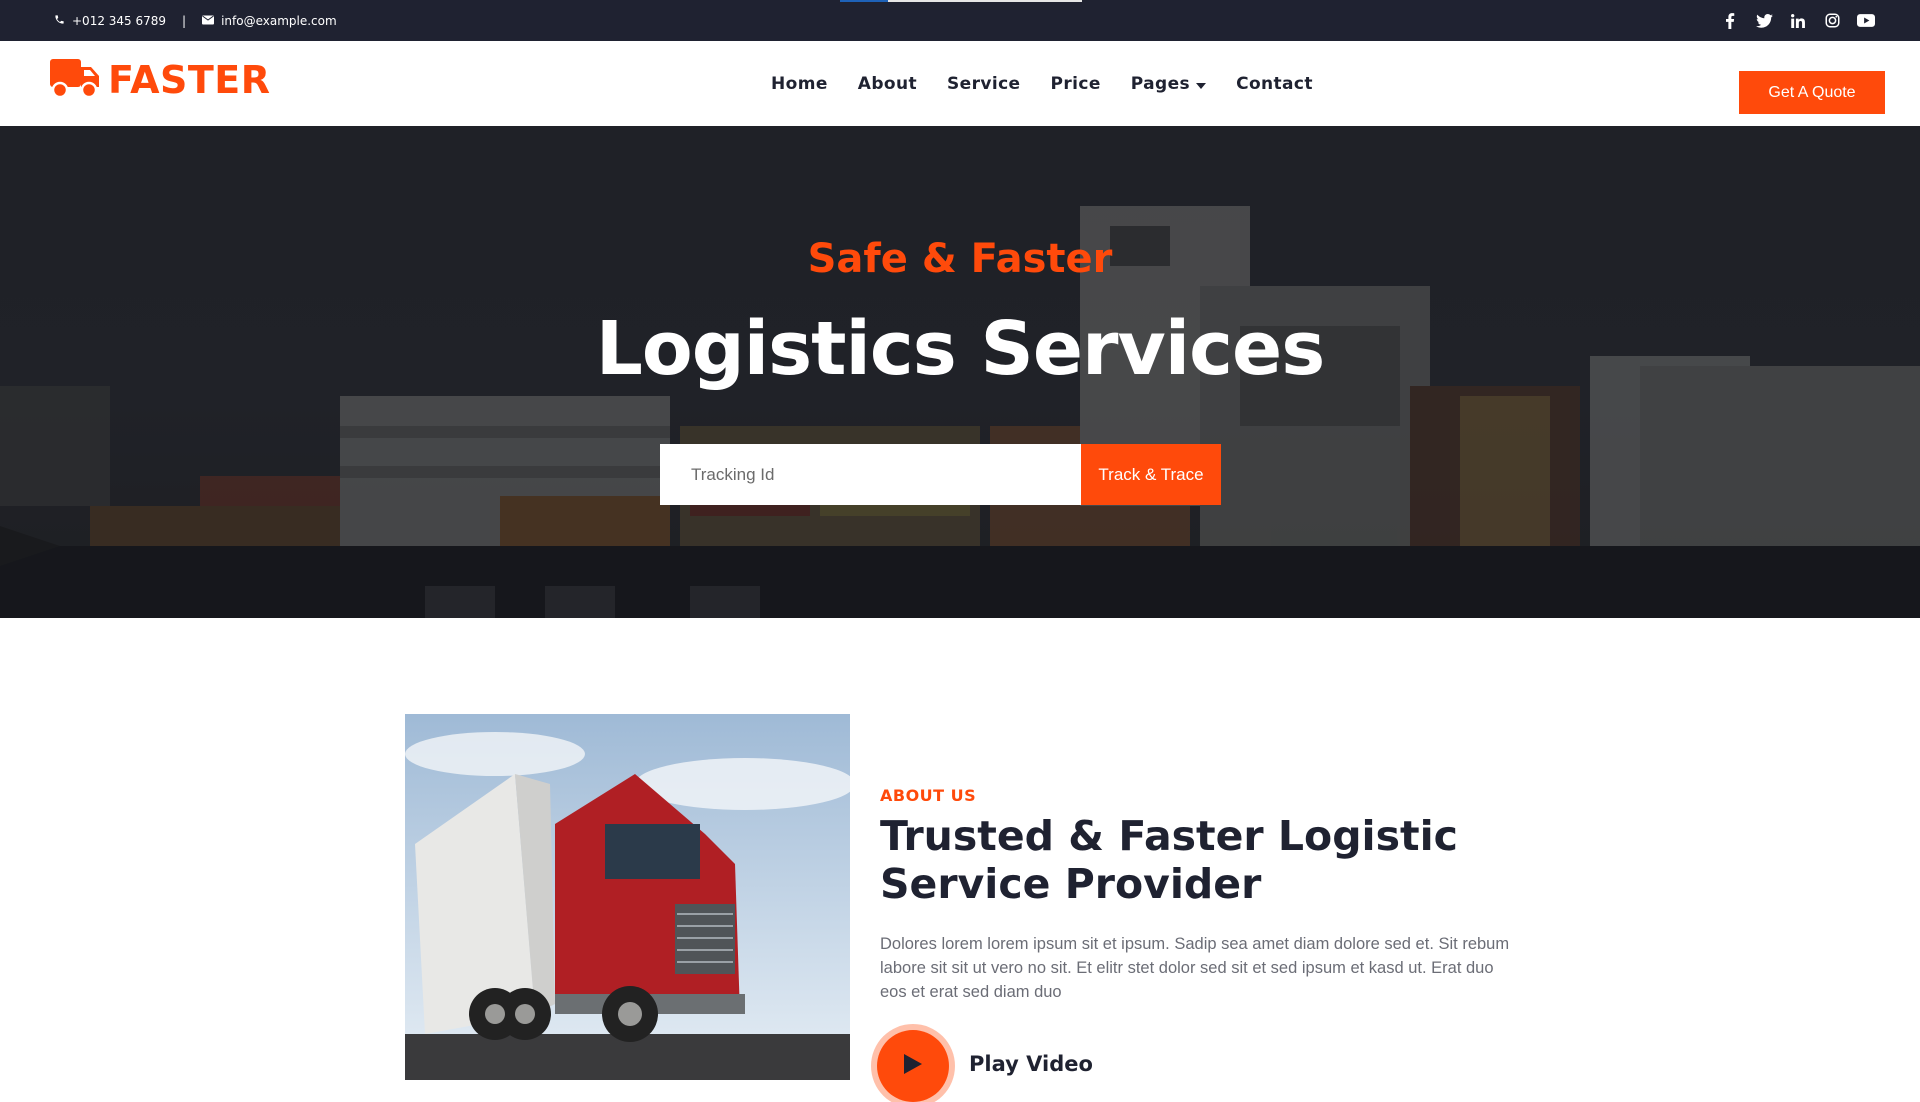 The image size is (1920, 1102). What do you see at coordinates (208, 21) in the screenshot?
I see `envelope-icon` at bounding box center [208, 21].